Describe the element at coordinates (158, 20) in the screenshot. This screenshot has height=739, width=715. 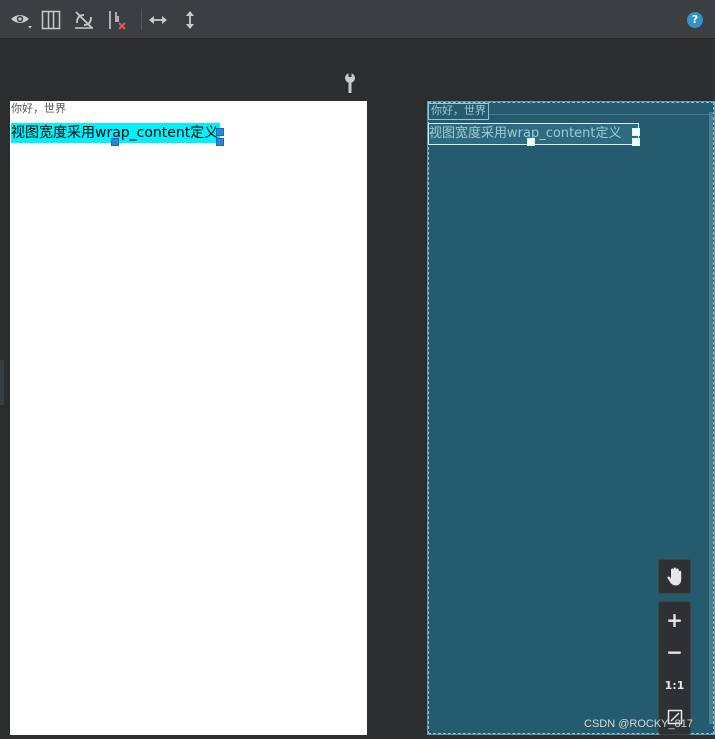
I see `expand-horizontal-icon` at that location.